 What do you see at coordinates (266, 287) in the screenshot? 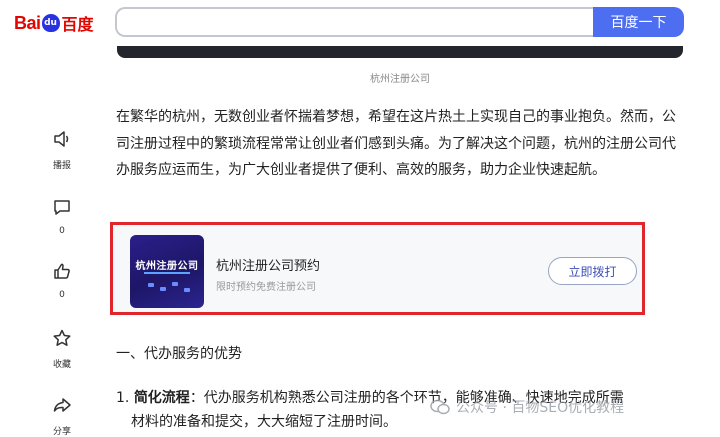
I see `promo-subtitle: 限时预约免费注册公司` at bounding box center [266, 287].